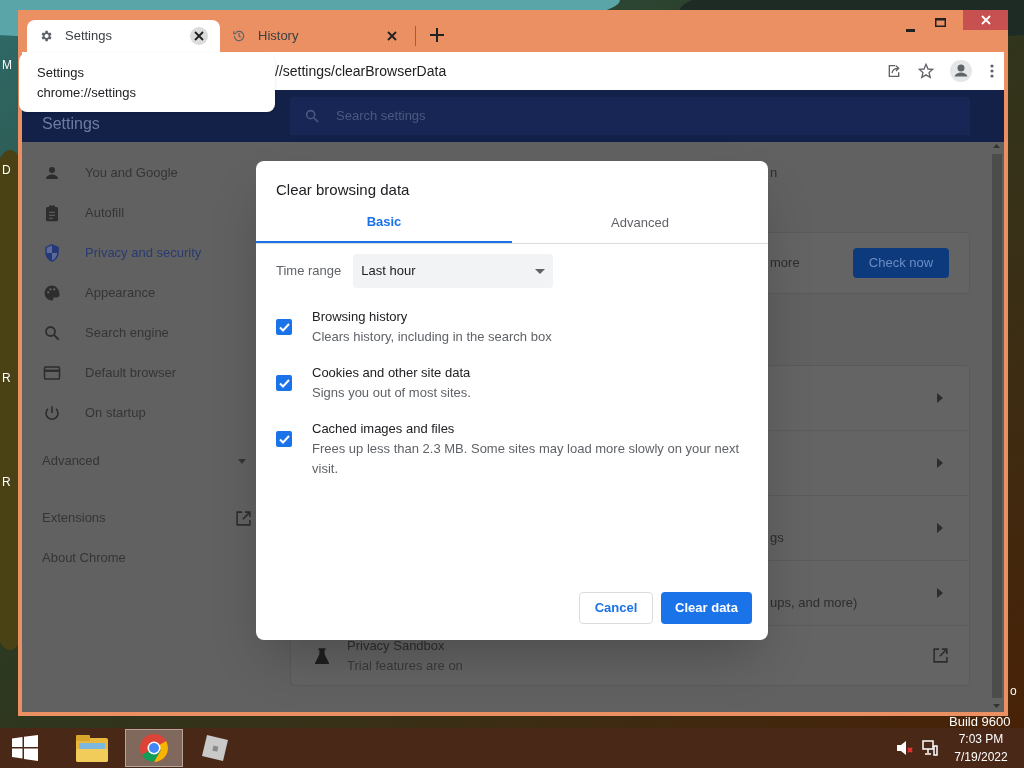 The height and width of the screenshot is (768, 1024). I want to click on option-title: Cookies and other site data, so click(392, 373).